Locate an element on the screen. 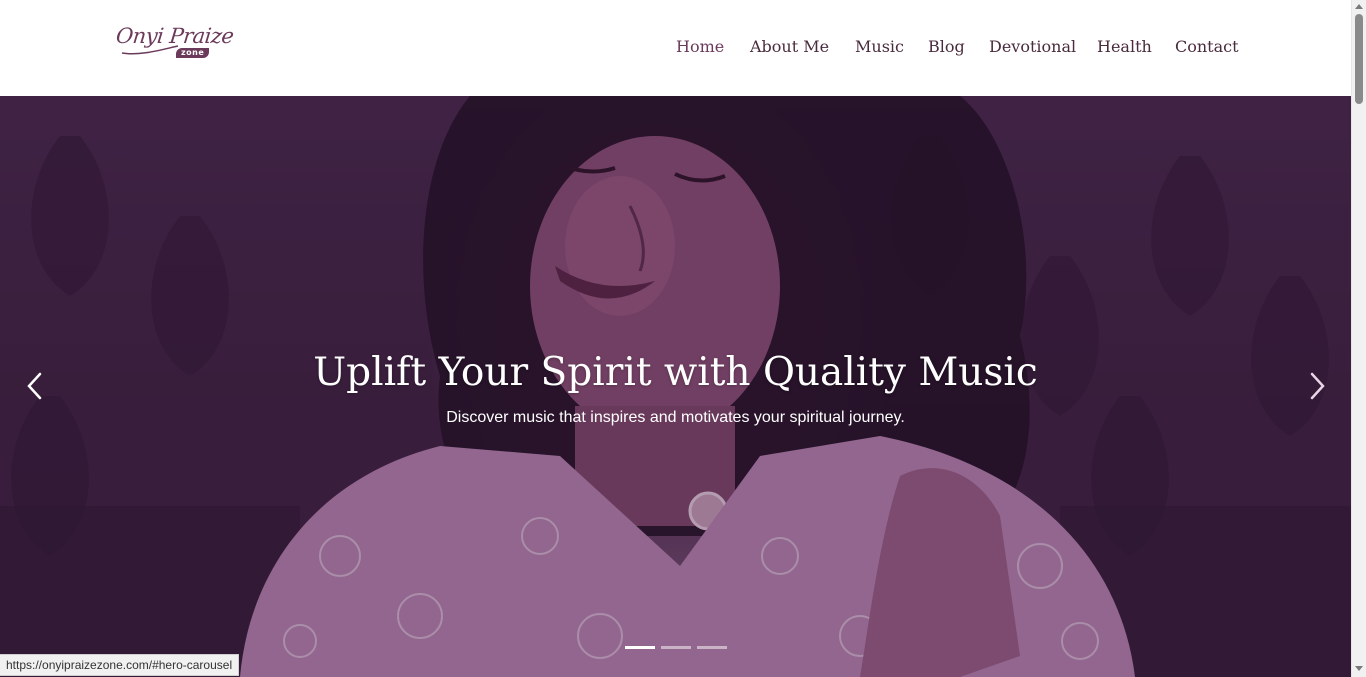  nav-item-devotional: Devotional is located at coordinates (1032, 47).